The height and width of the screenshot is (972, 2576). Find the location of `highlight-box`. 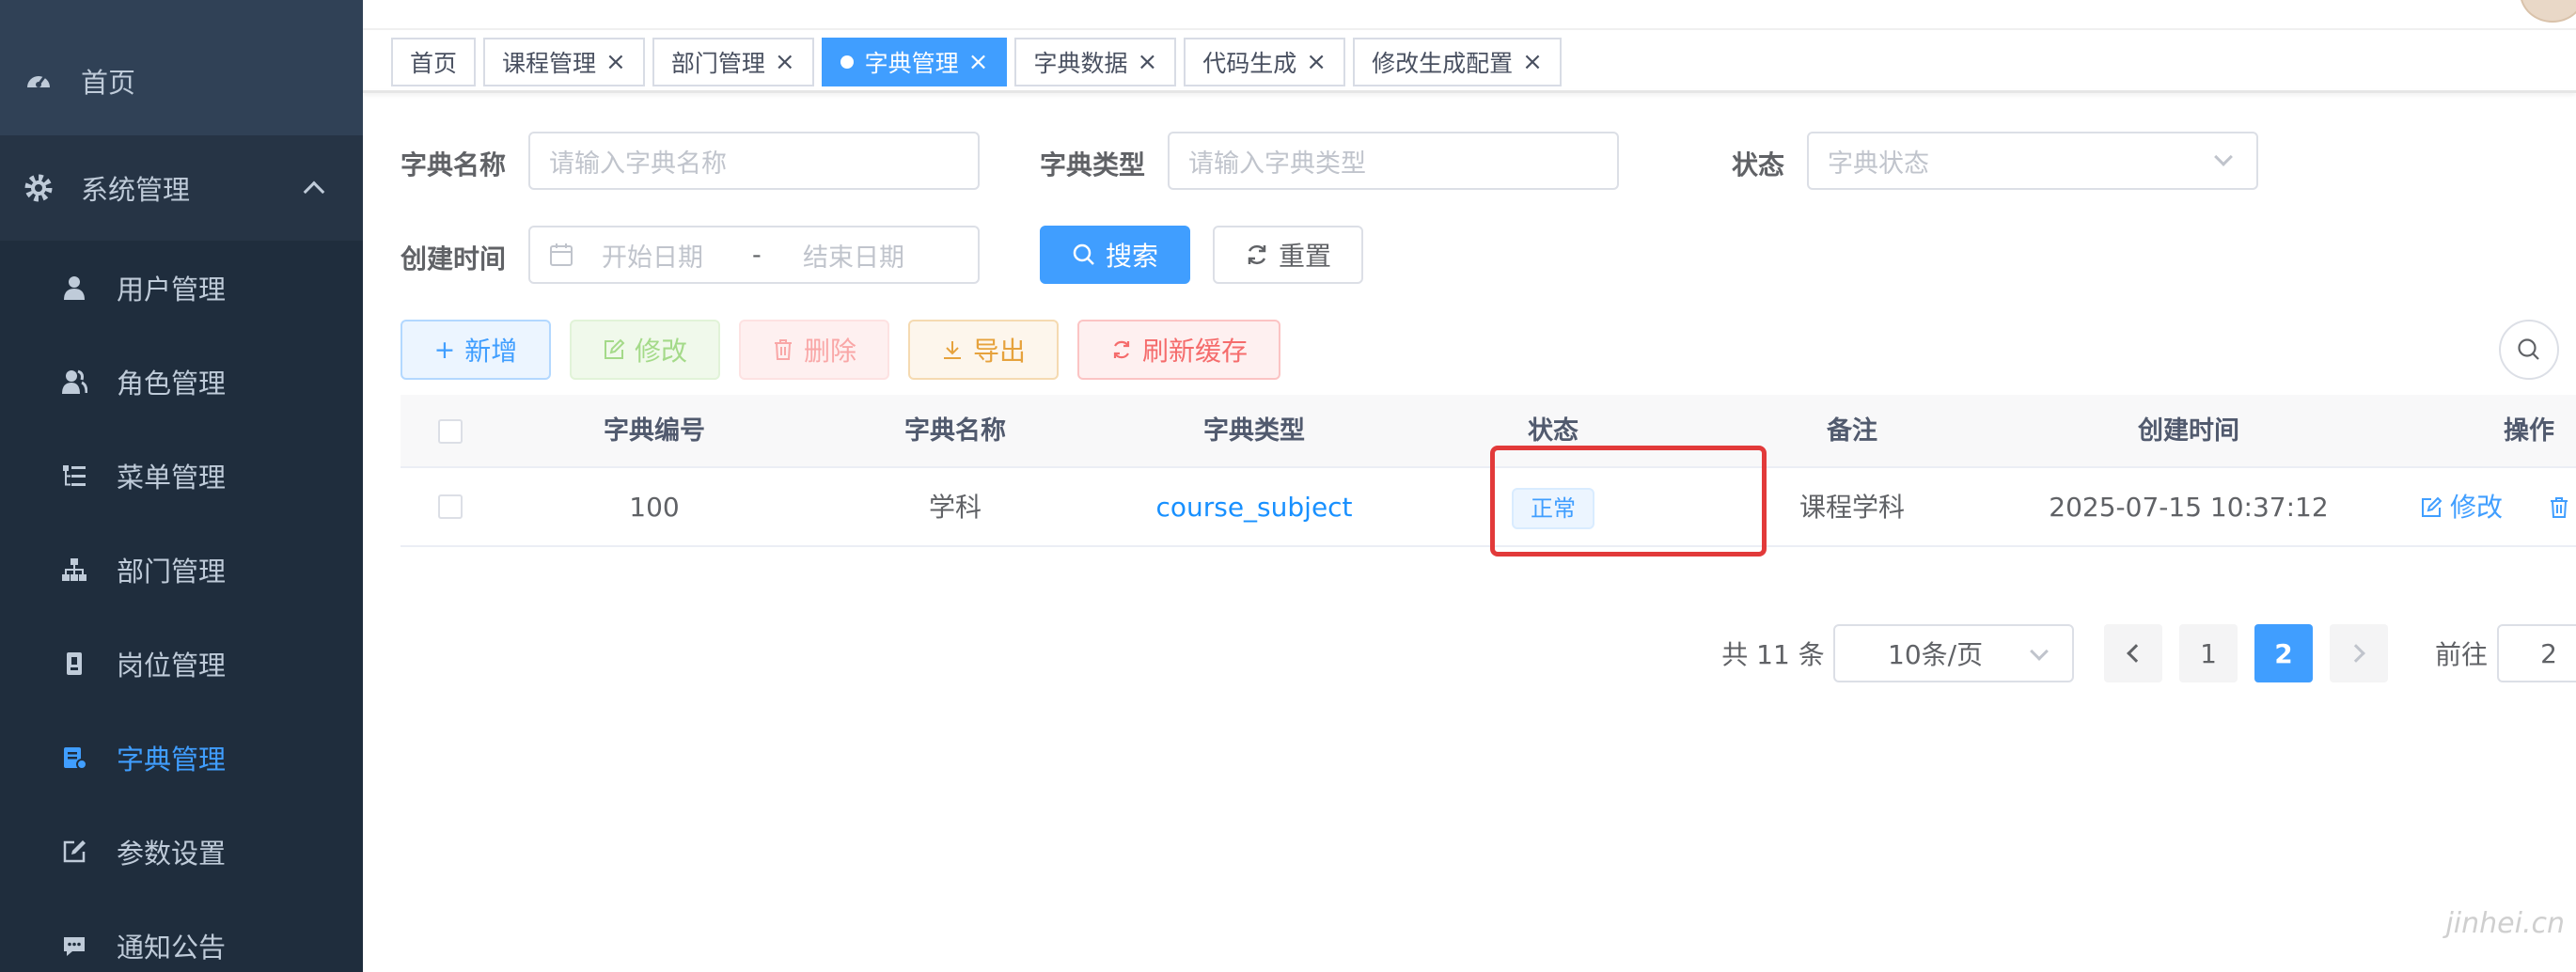

highlight-box is located at coordinates (1629, 501).